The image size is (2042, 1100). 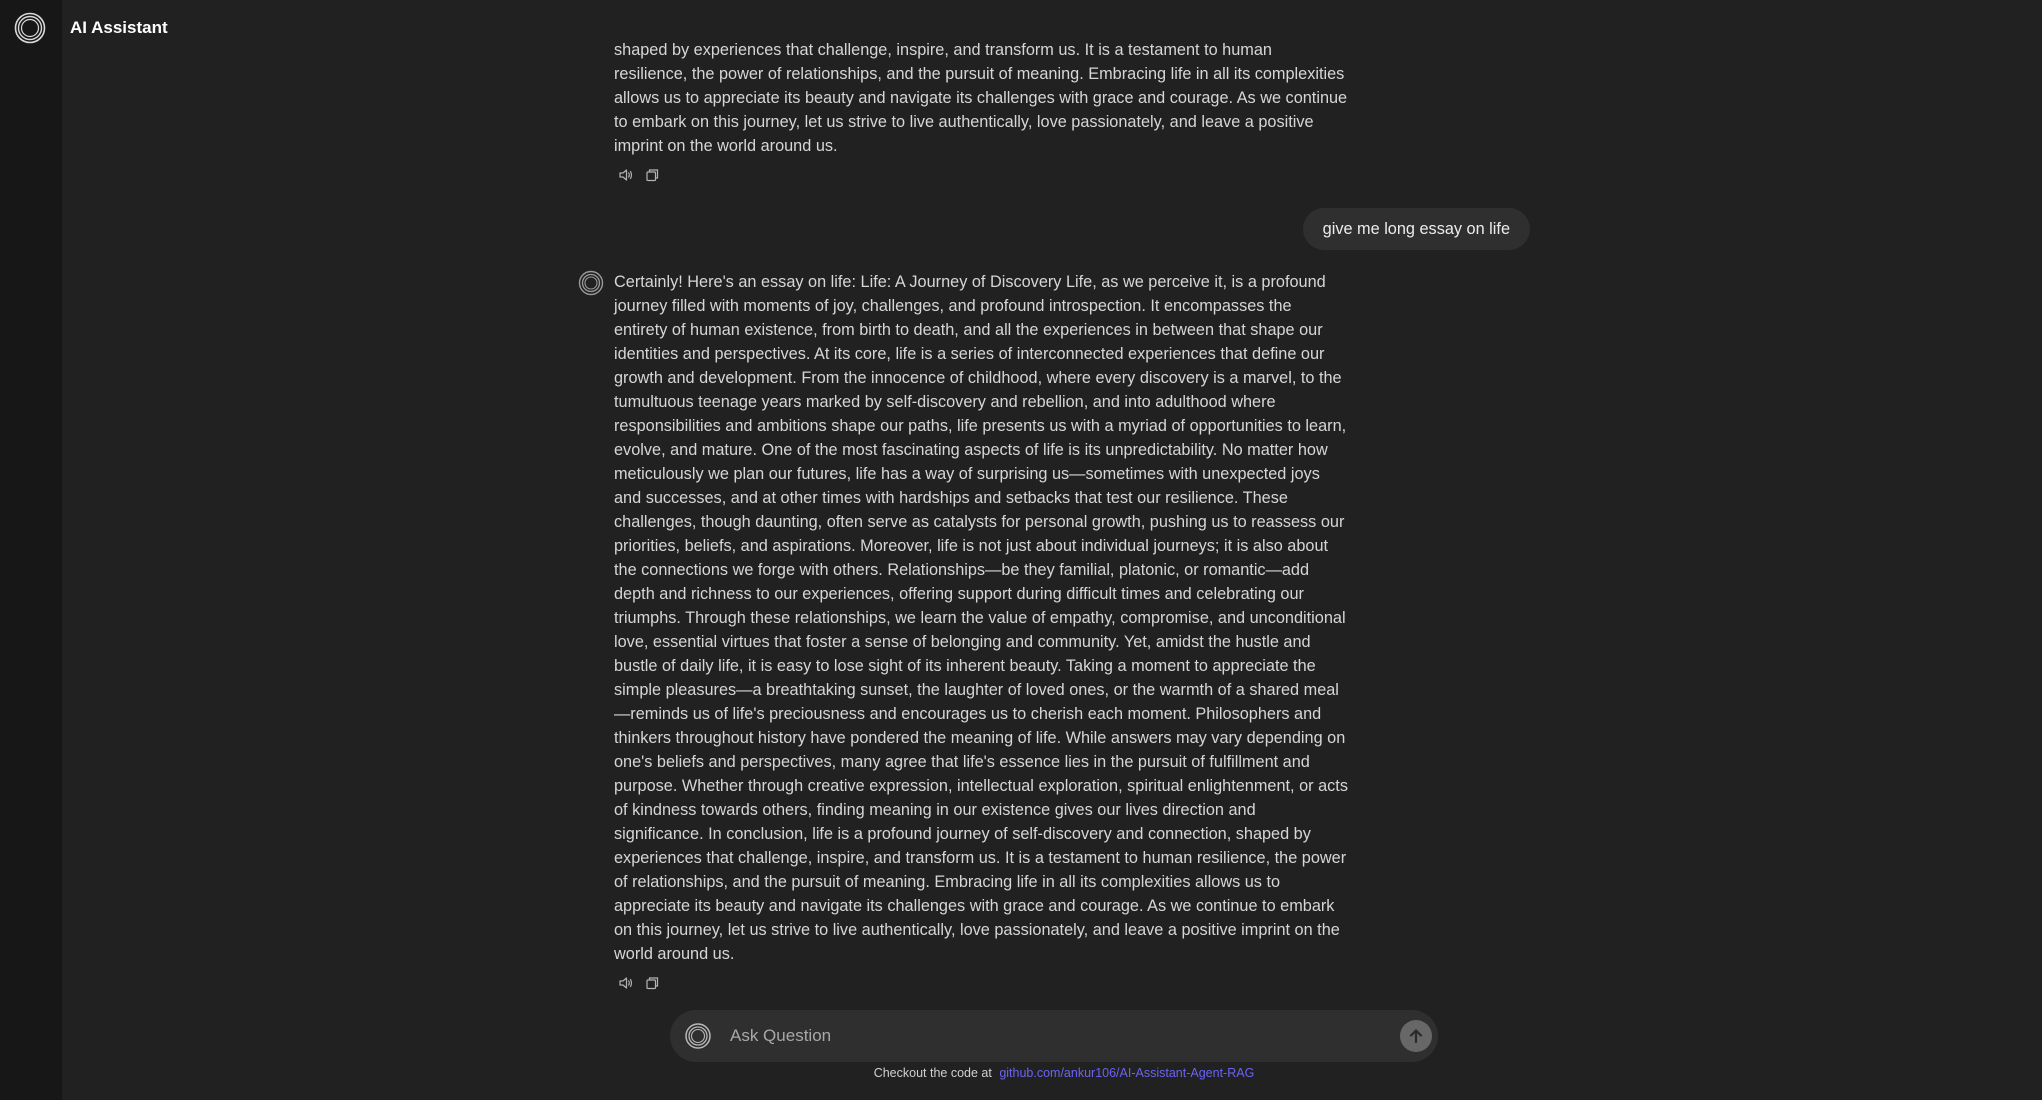 I want to click on user-message: give me long essay on life, so click(x=1416, y=229).